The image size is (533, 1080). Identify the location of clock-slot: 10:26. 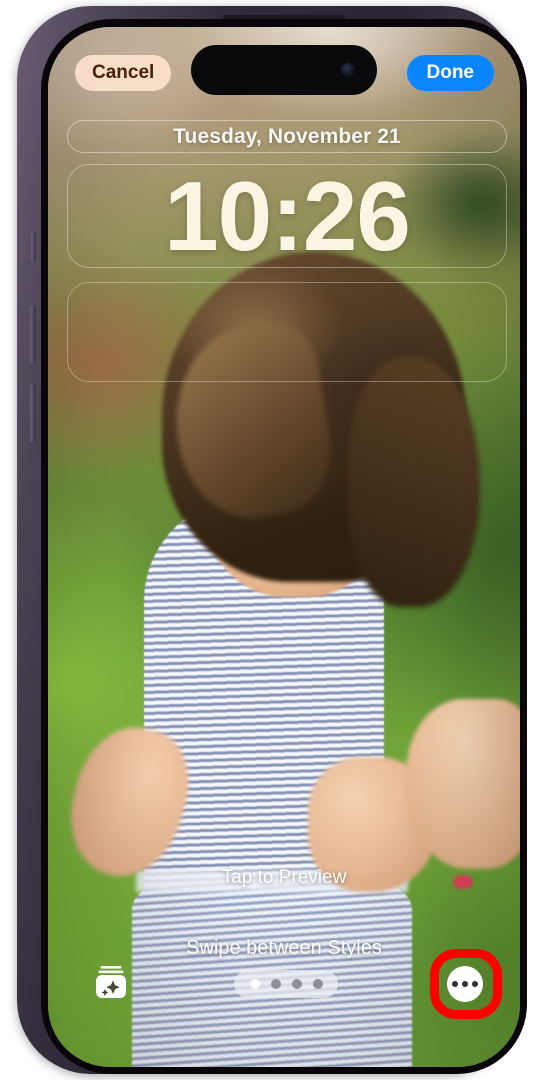
(287, 216).